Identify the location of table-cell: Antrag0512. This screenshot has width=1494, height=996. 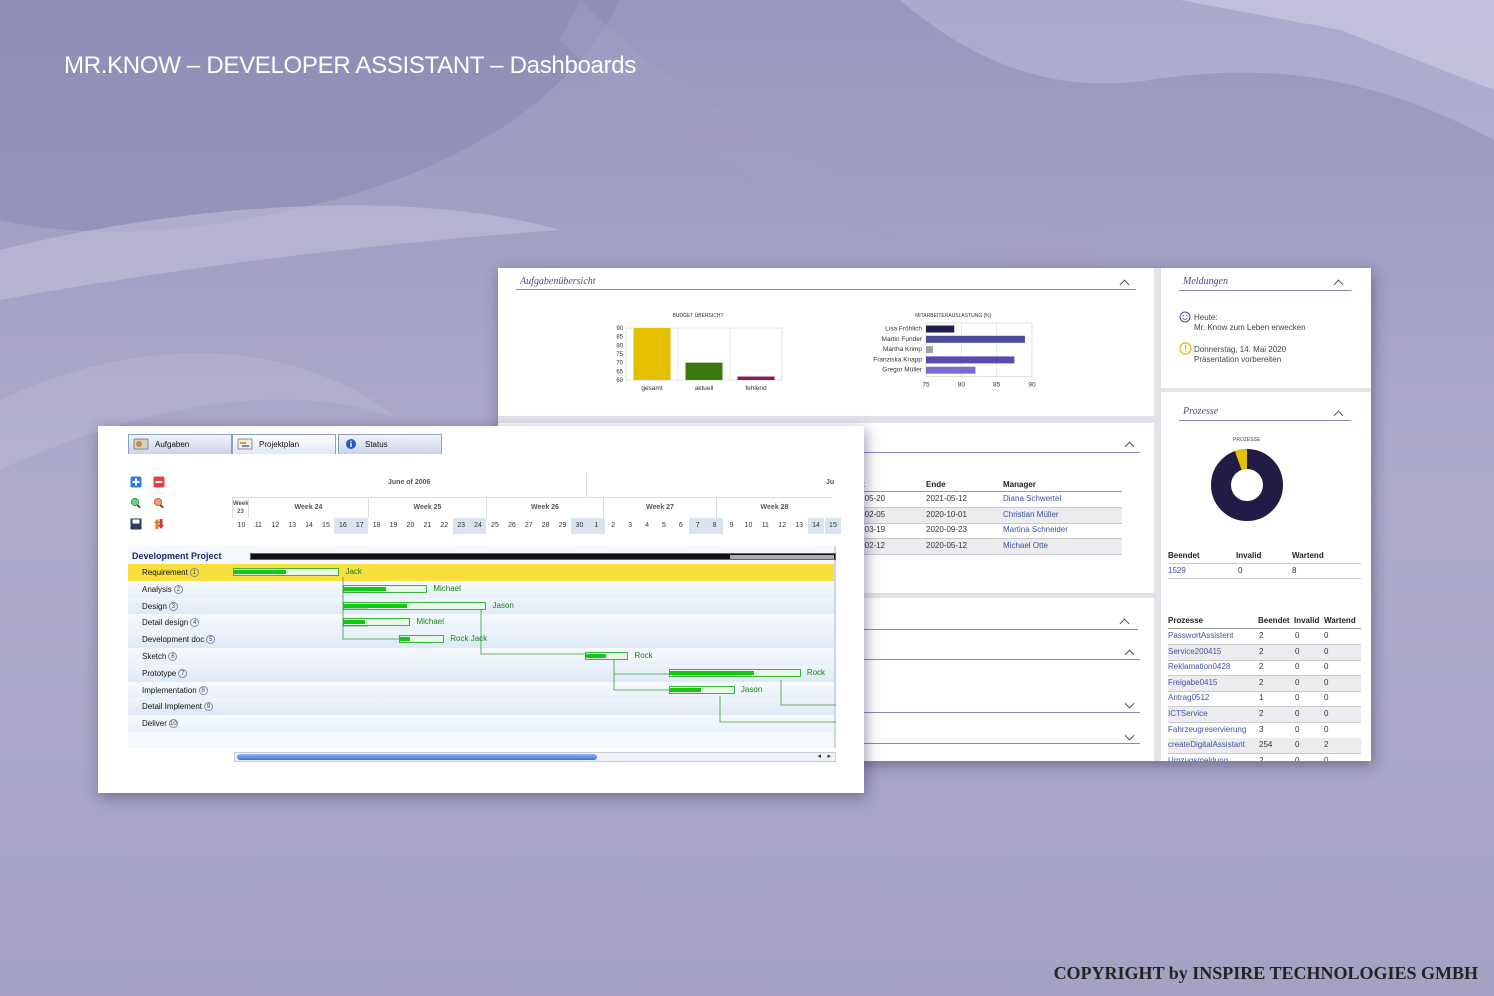
(1189, 698).